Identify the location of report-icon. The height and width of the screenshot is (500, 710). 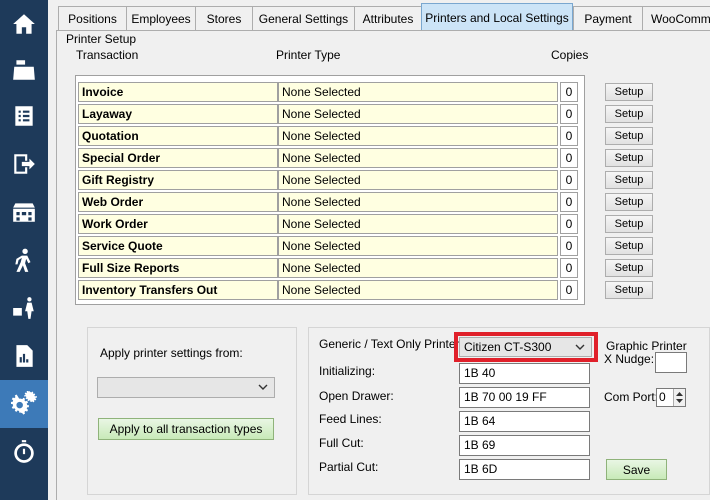
(24, 356).